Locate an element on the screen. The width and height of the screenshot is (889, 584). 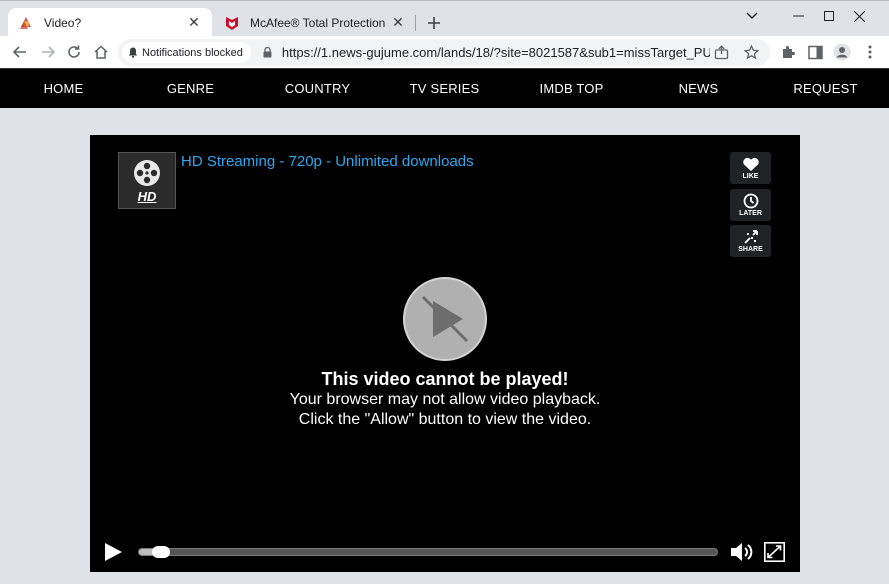
hd-logo: HD is located at coordinates (147, 180).